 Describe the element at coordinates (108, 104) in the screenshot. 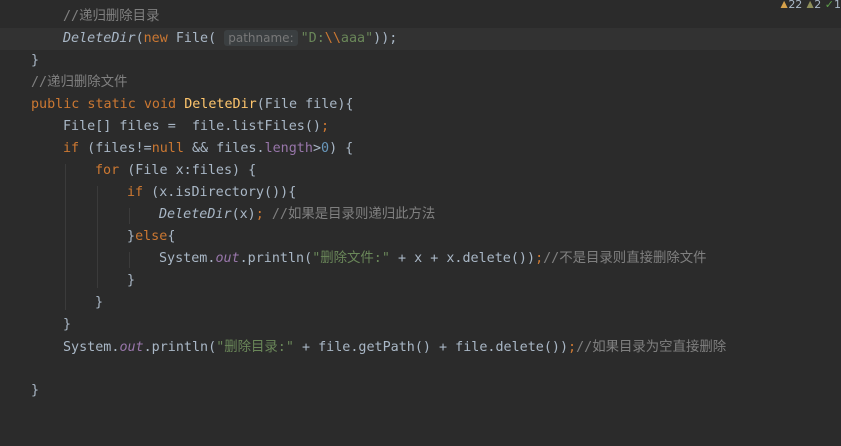

I see `modifiers: public static void` at that location.